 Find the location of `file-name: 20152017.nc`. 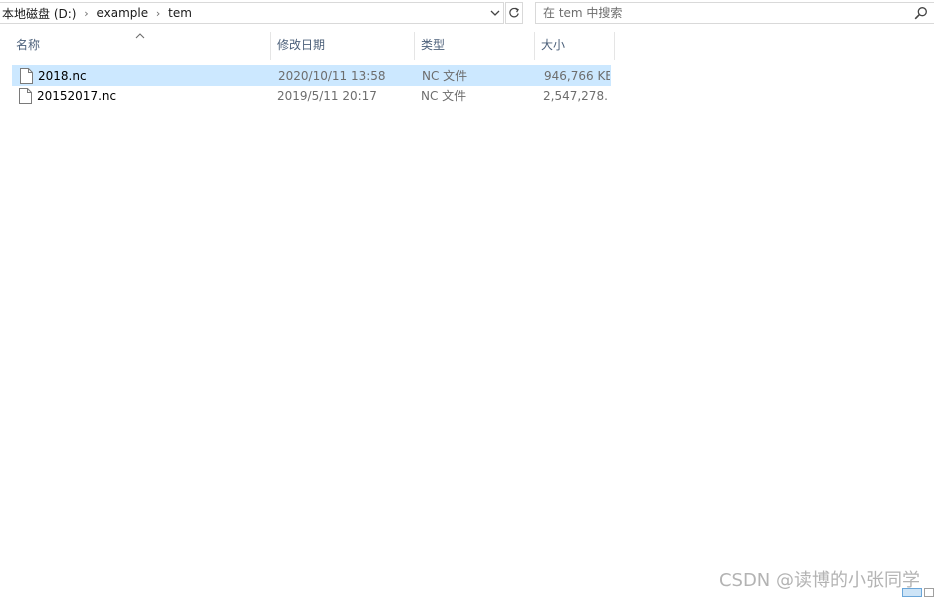

file-name: 20152017.nc is located at coordinates (77, 96).